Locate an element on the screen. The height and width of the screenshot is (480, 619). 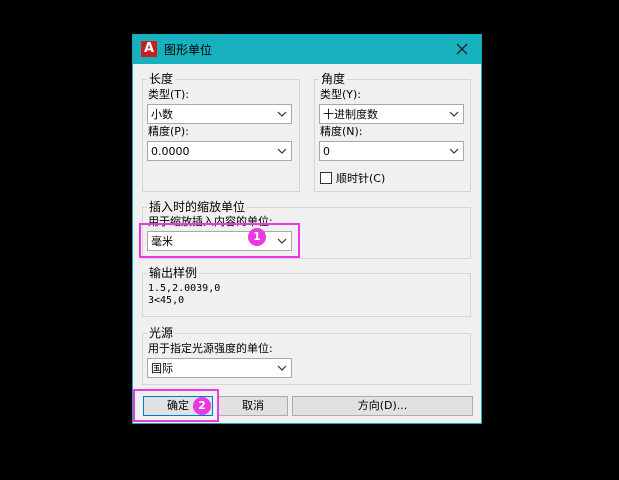
sample-output-line-2: 3<45,0 is located at coordinates (166, 300).